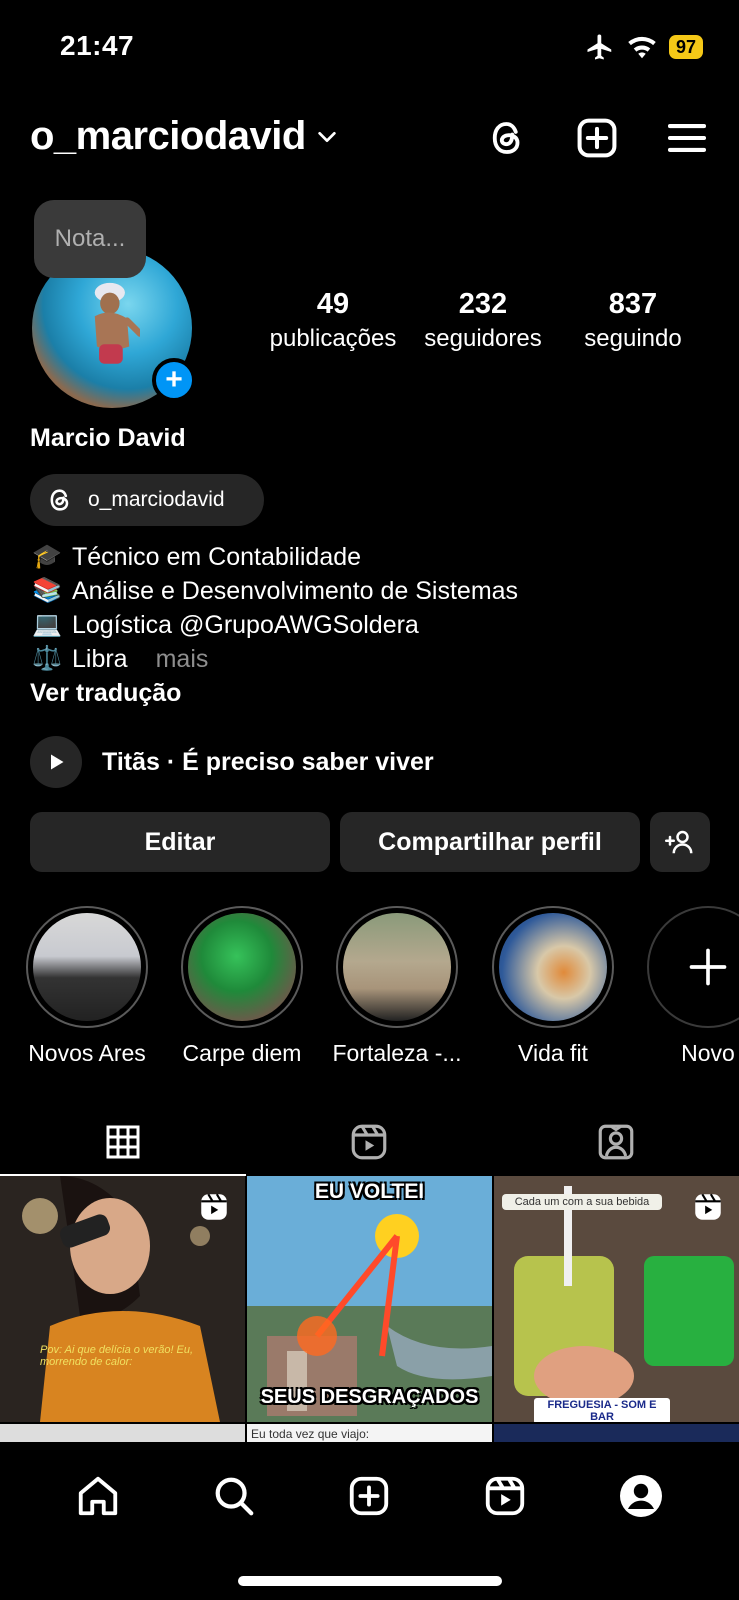 This screenshot has height=1600, width=739. I want to click on status-icons: 97, so click(644, 47).